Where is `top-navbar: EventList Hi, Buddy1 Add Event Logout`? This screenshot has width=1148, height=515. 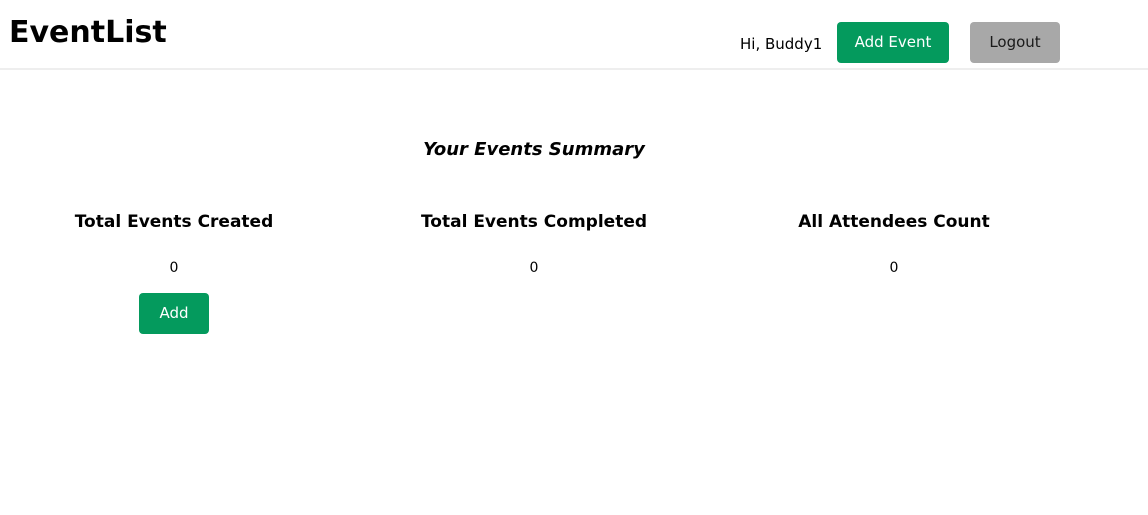 top-navbar: EventList Hi, Buddy1 Add Event Logout is located at coordinates (574, 35).